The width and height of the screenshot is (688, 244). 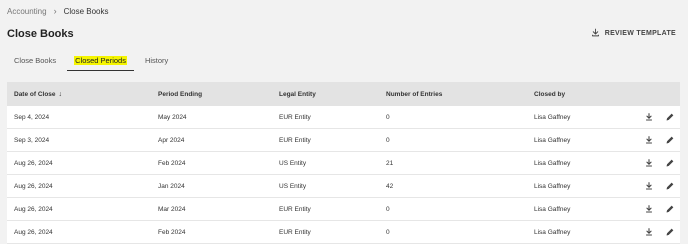 I want to click on cell-period-ending: Jan 2024, so click(x=171, y=186).